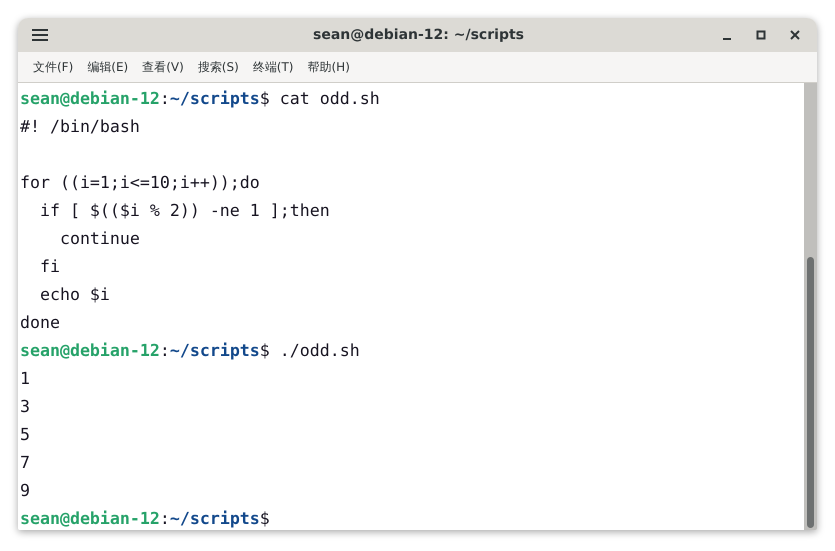 The height and width of the screenshot is (551, 835). Describe the element at coordinates (218, 67) in the screenshot. I see `menu-item: 搜索(S)` at that location.